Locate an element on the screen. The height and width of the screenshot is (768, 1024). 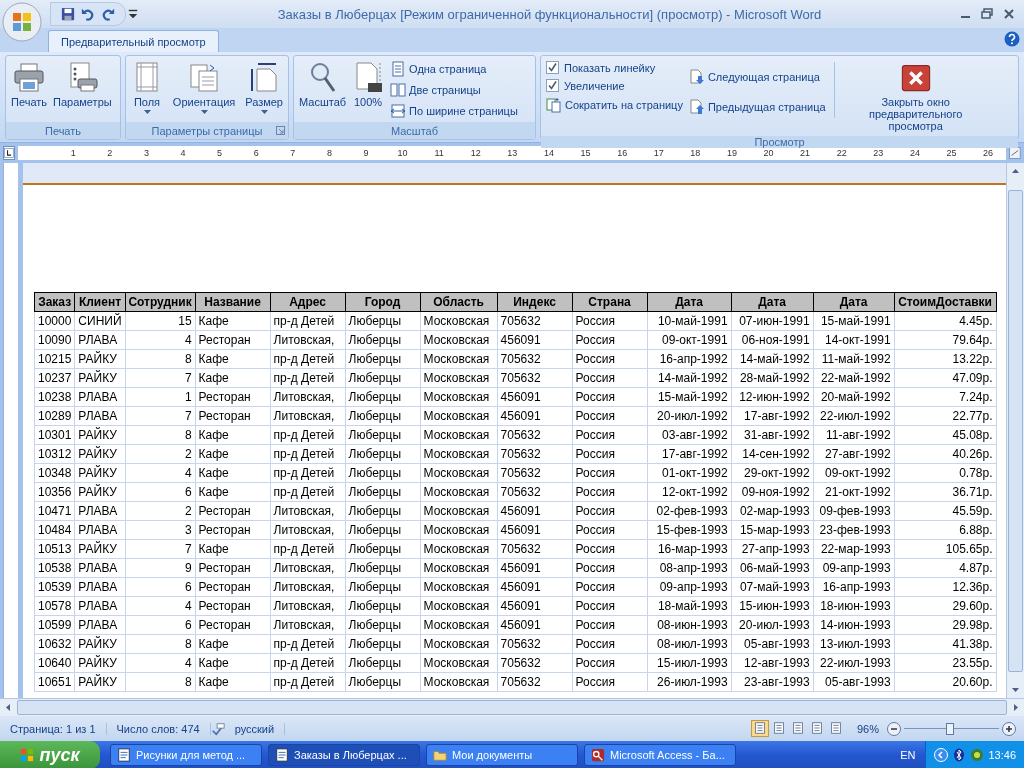
table-cell: 10238 is located at coordinates (54, 397).